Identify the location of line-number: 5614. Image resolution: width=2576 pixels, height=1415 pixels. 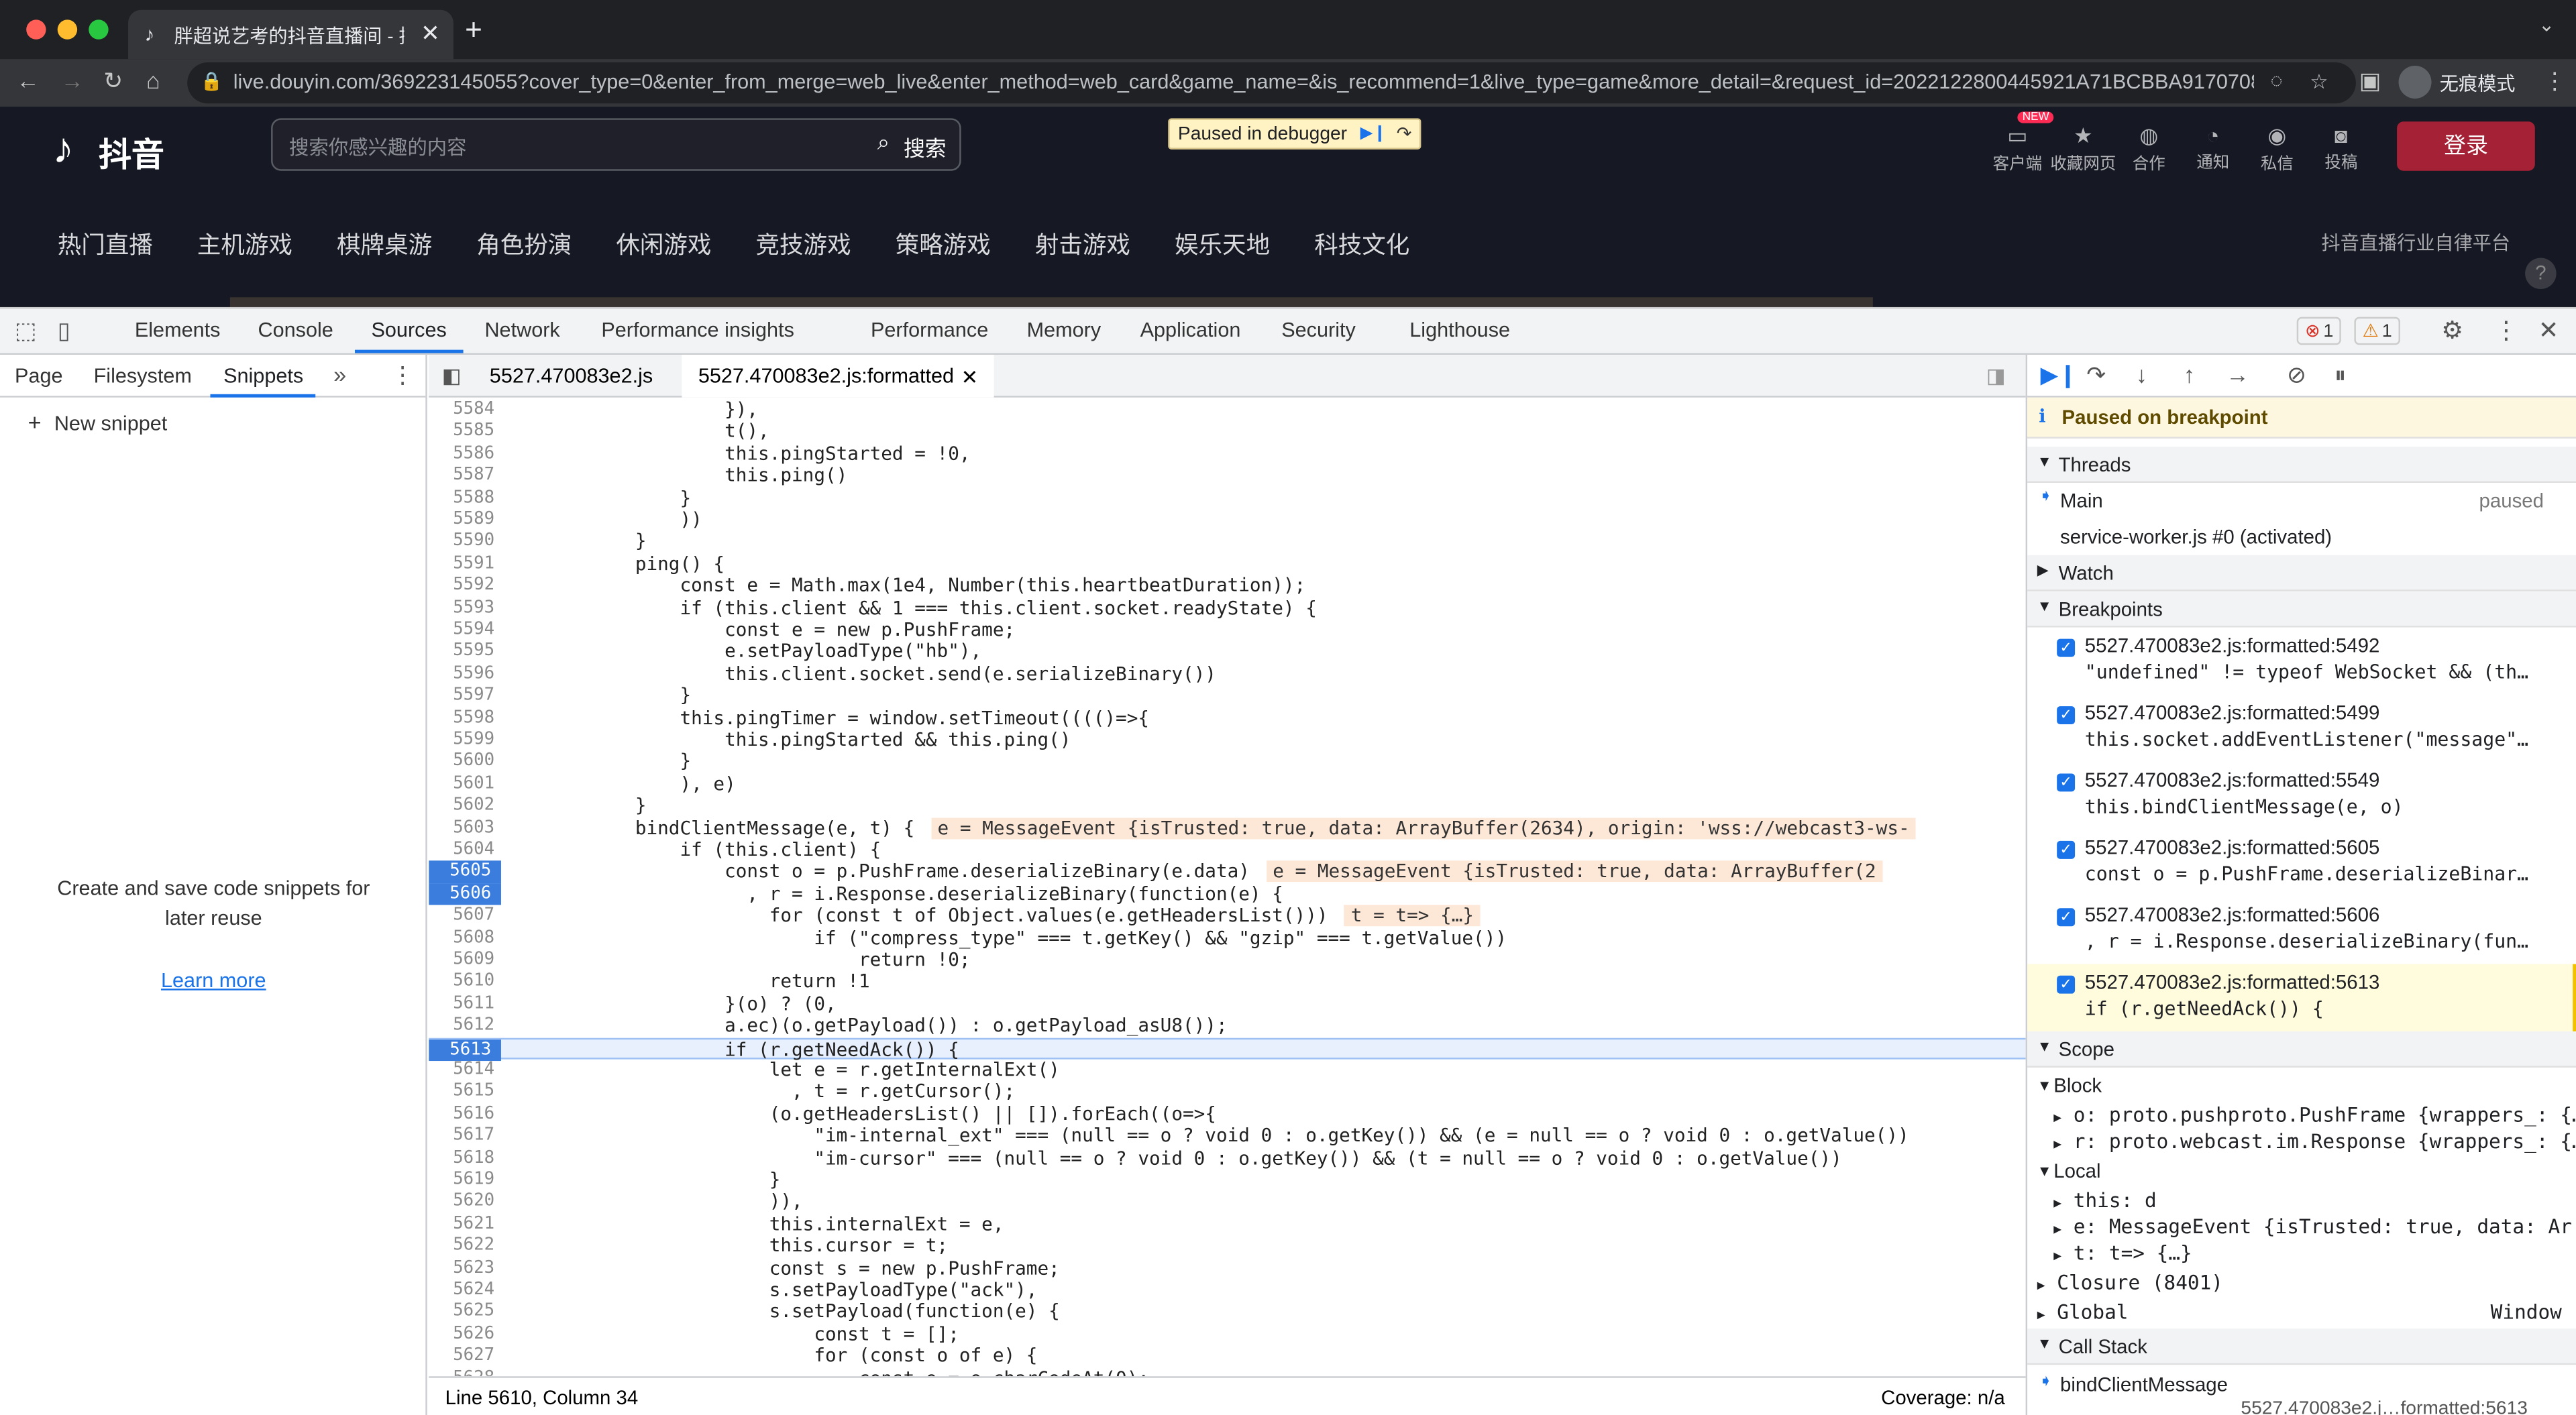
(461, 1071).